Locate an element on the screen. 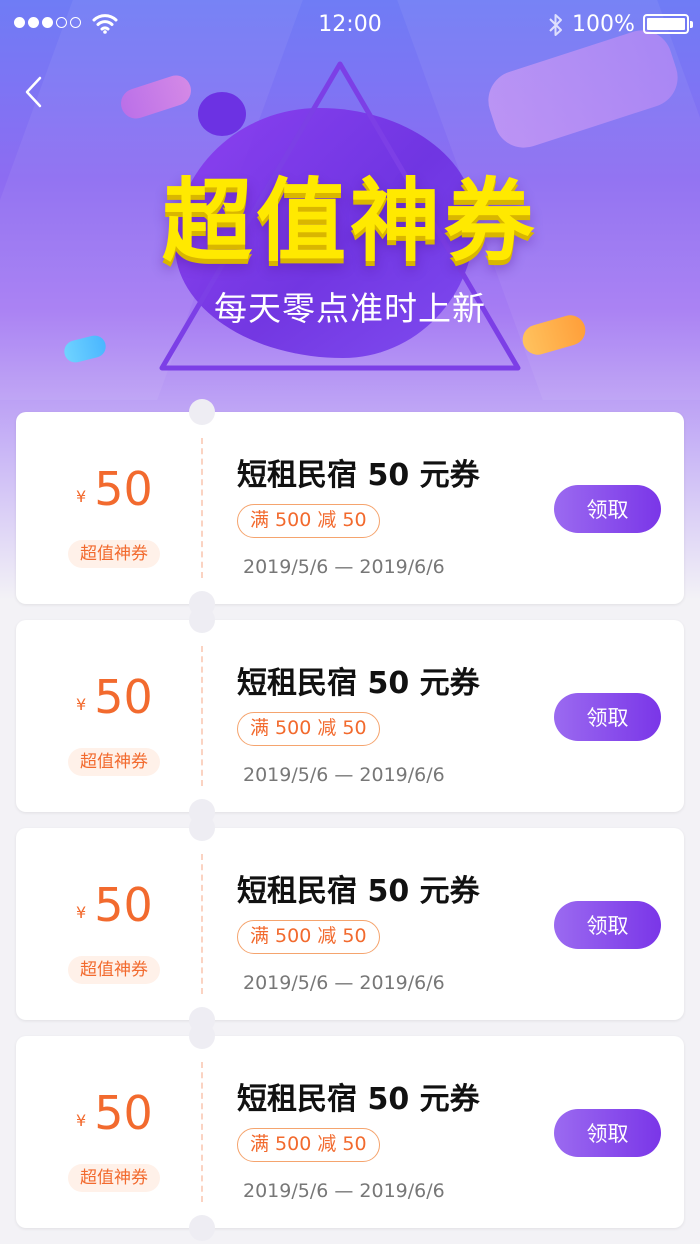 This screenshot has height=1244, width=700. battery-percent: 100% is located at coordinates (603, 24).